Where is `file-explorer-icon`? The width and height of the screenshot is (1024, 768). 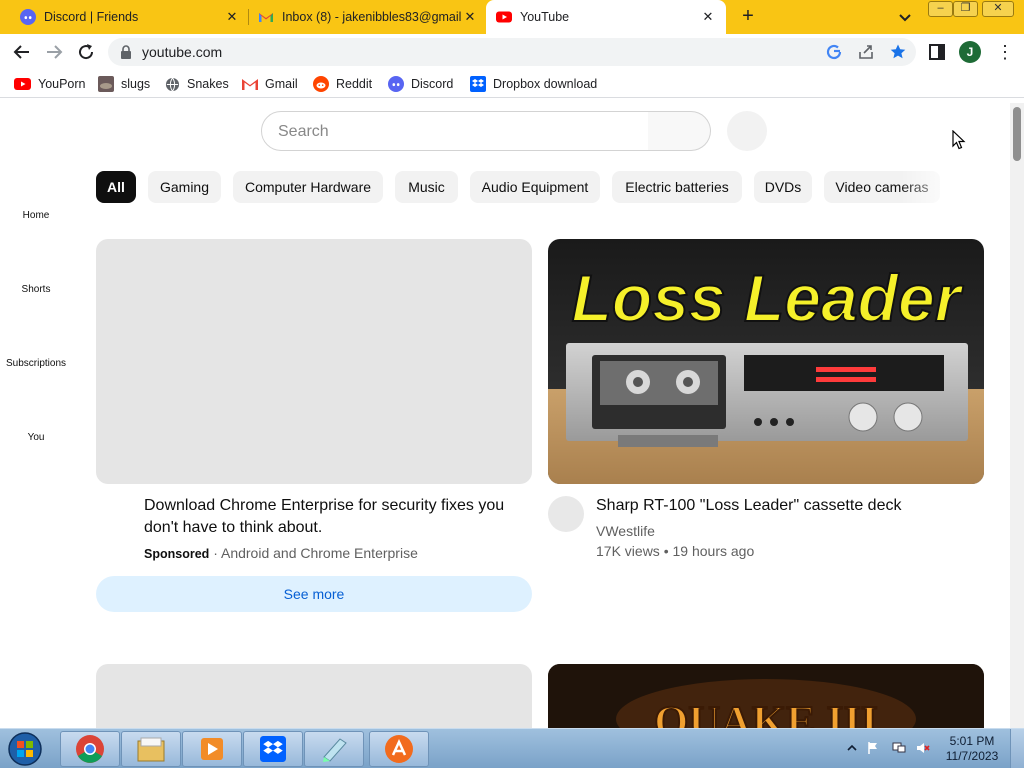 file-explorer-icon is located at coordinates (151, 749).